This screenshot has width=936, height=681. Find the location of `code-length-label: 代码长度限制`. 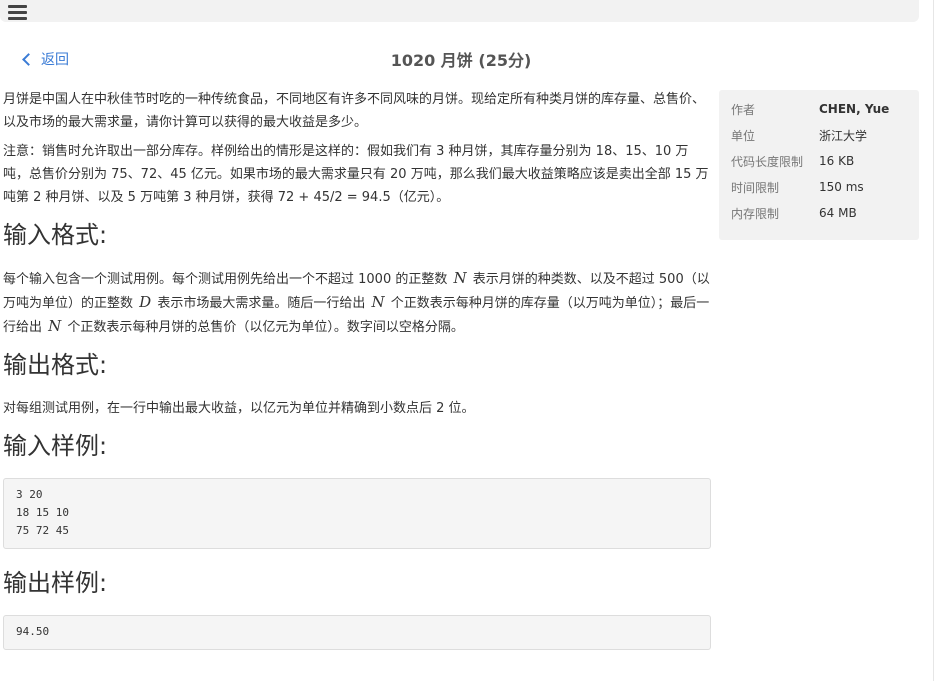

code-length-label: 代码长度限制 is located at coordinates (767, 161).